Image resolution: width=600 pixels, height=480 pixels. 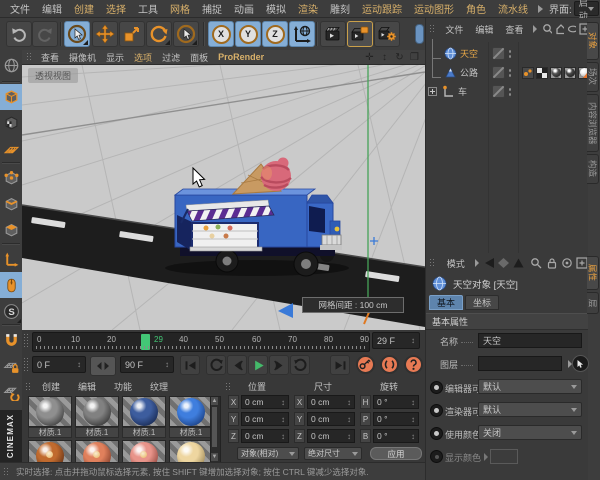 What do you see at coordinates (510, 92) in the screenshot?
I see `editor-render-dots-icon` at bounding box center [510, 92].